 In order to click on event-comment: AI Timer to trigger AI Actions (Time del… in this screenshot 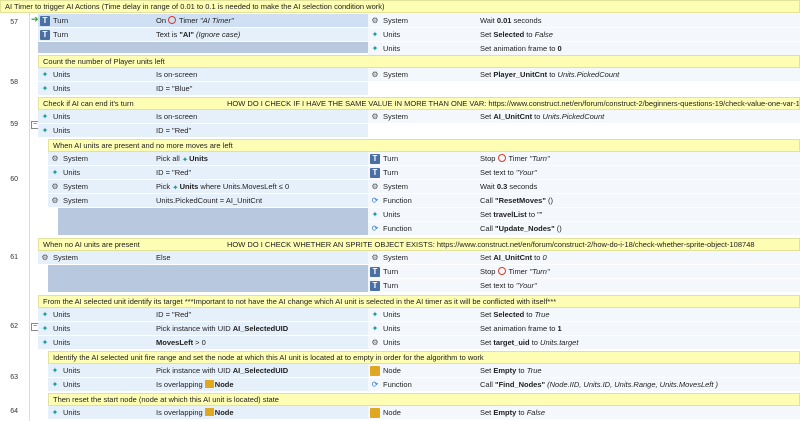, I will do `click(400, 6)`.